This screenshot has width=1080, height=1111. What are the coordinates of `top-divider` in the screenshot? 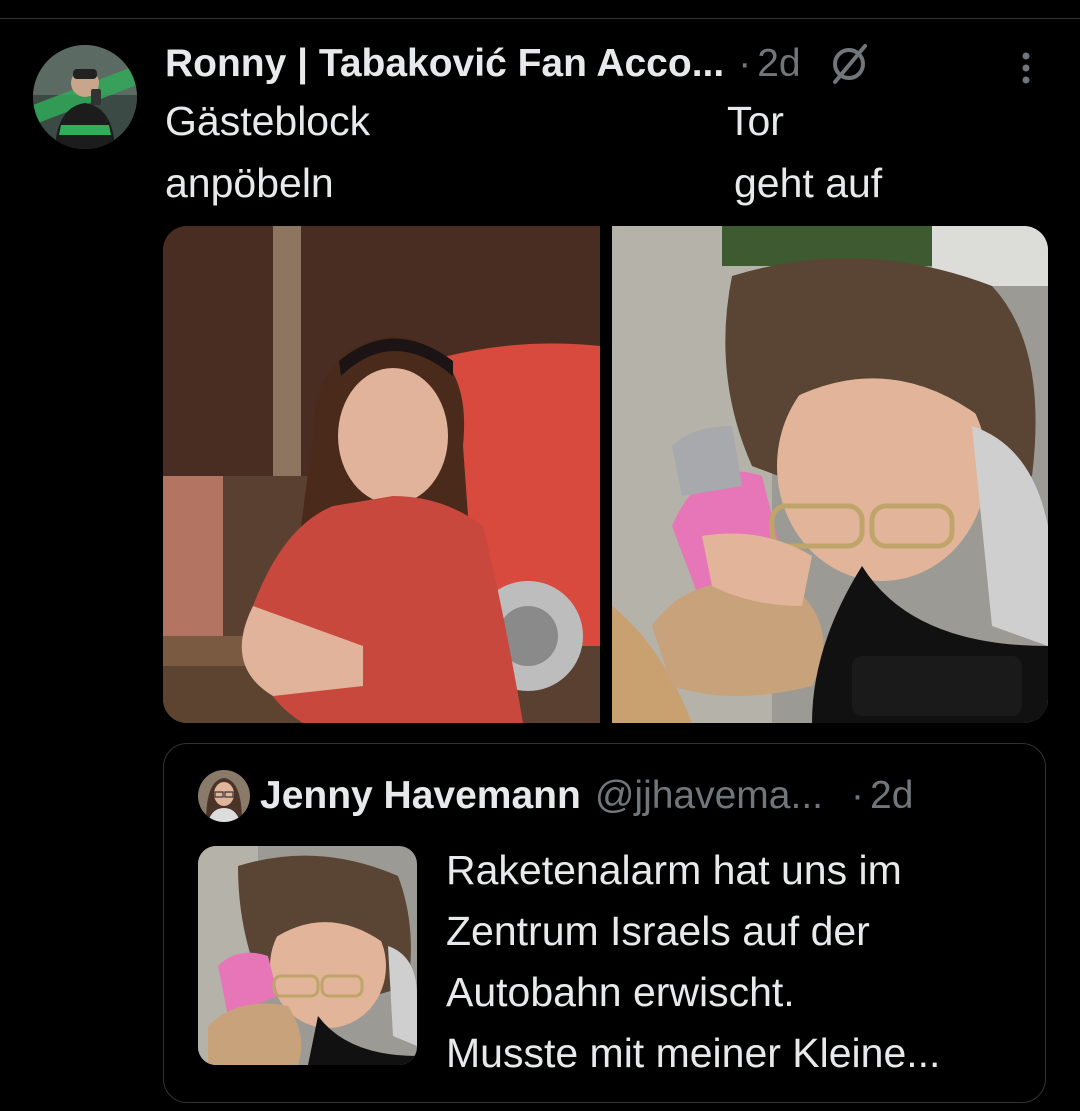 It's located at (540, 18).